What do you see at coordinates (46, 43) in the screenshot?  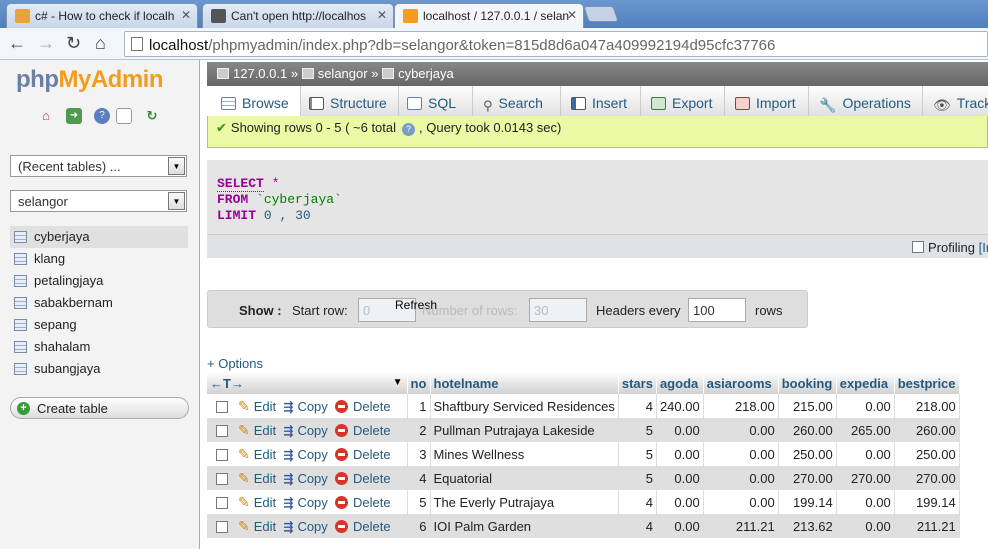 I see `forward-arrow-icon: →` at bounding box center [46, 43].